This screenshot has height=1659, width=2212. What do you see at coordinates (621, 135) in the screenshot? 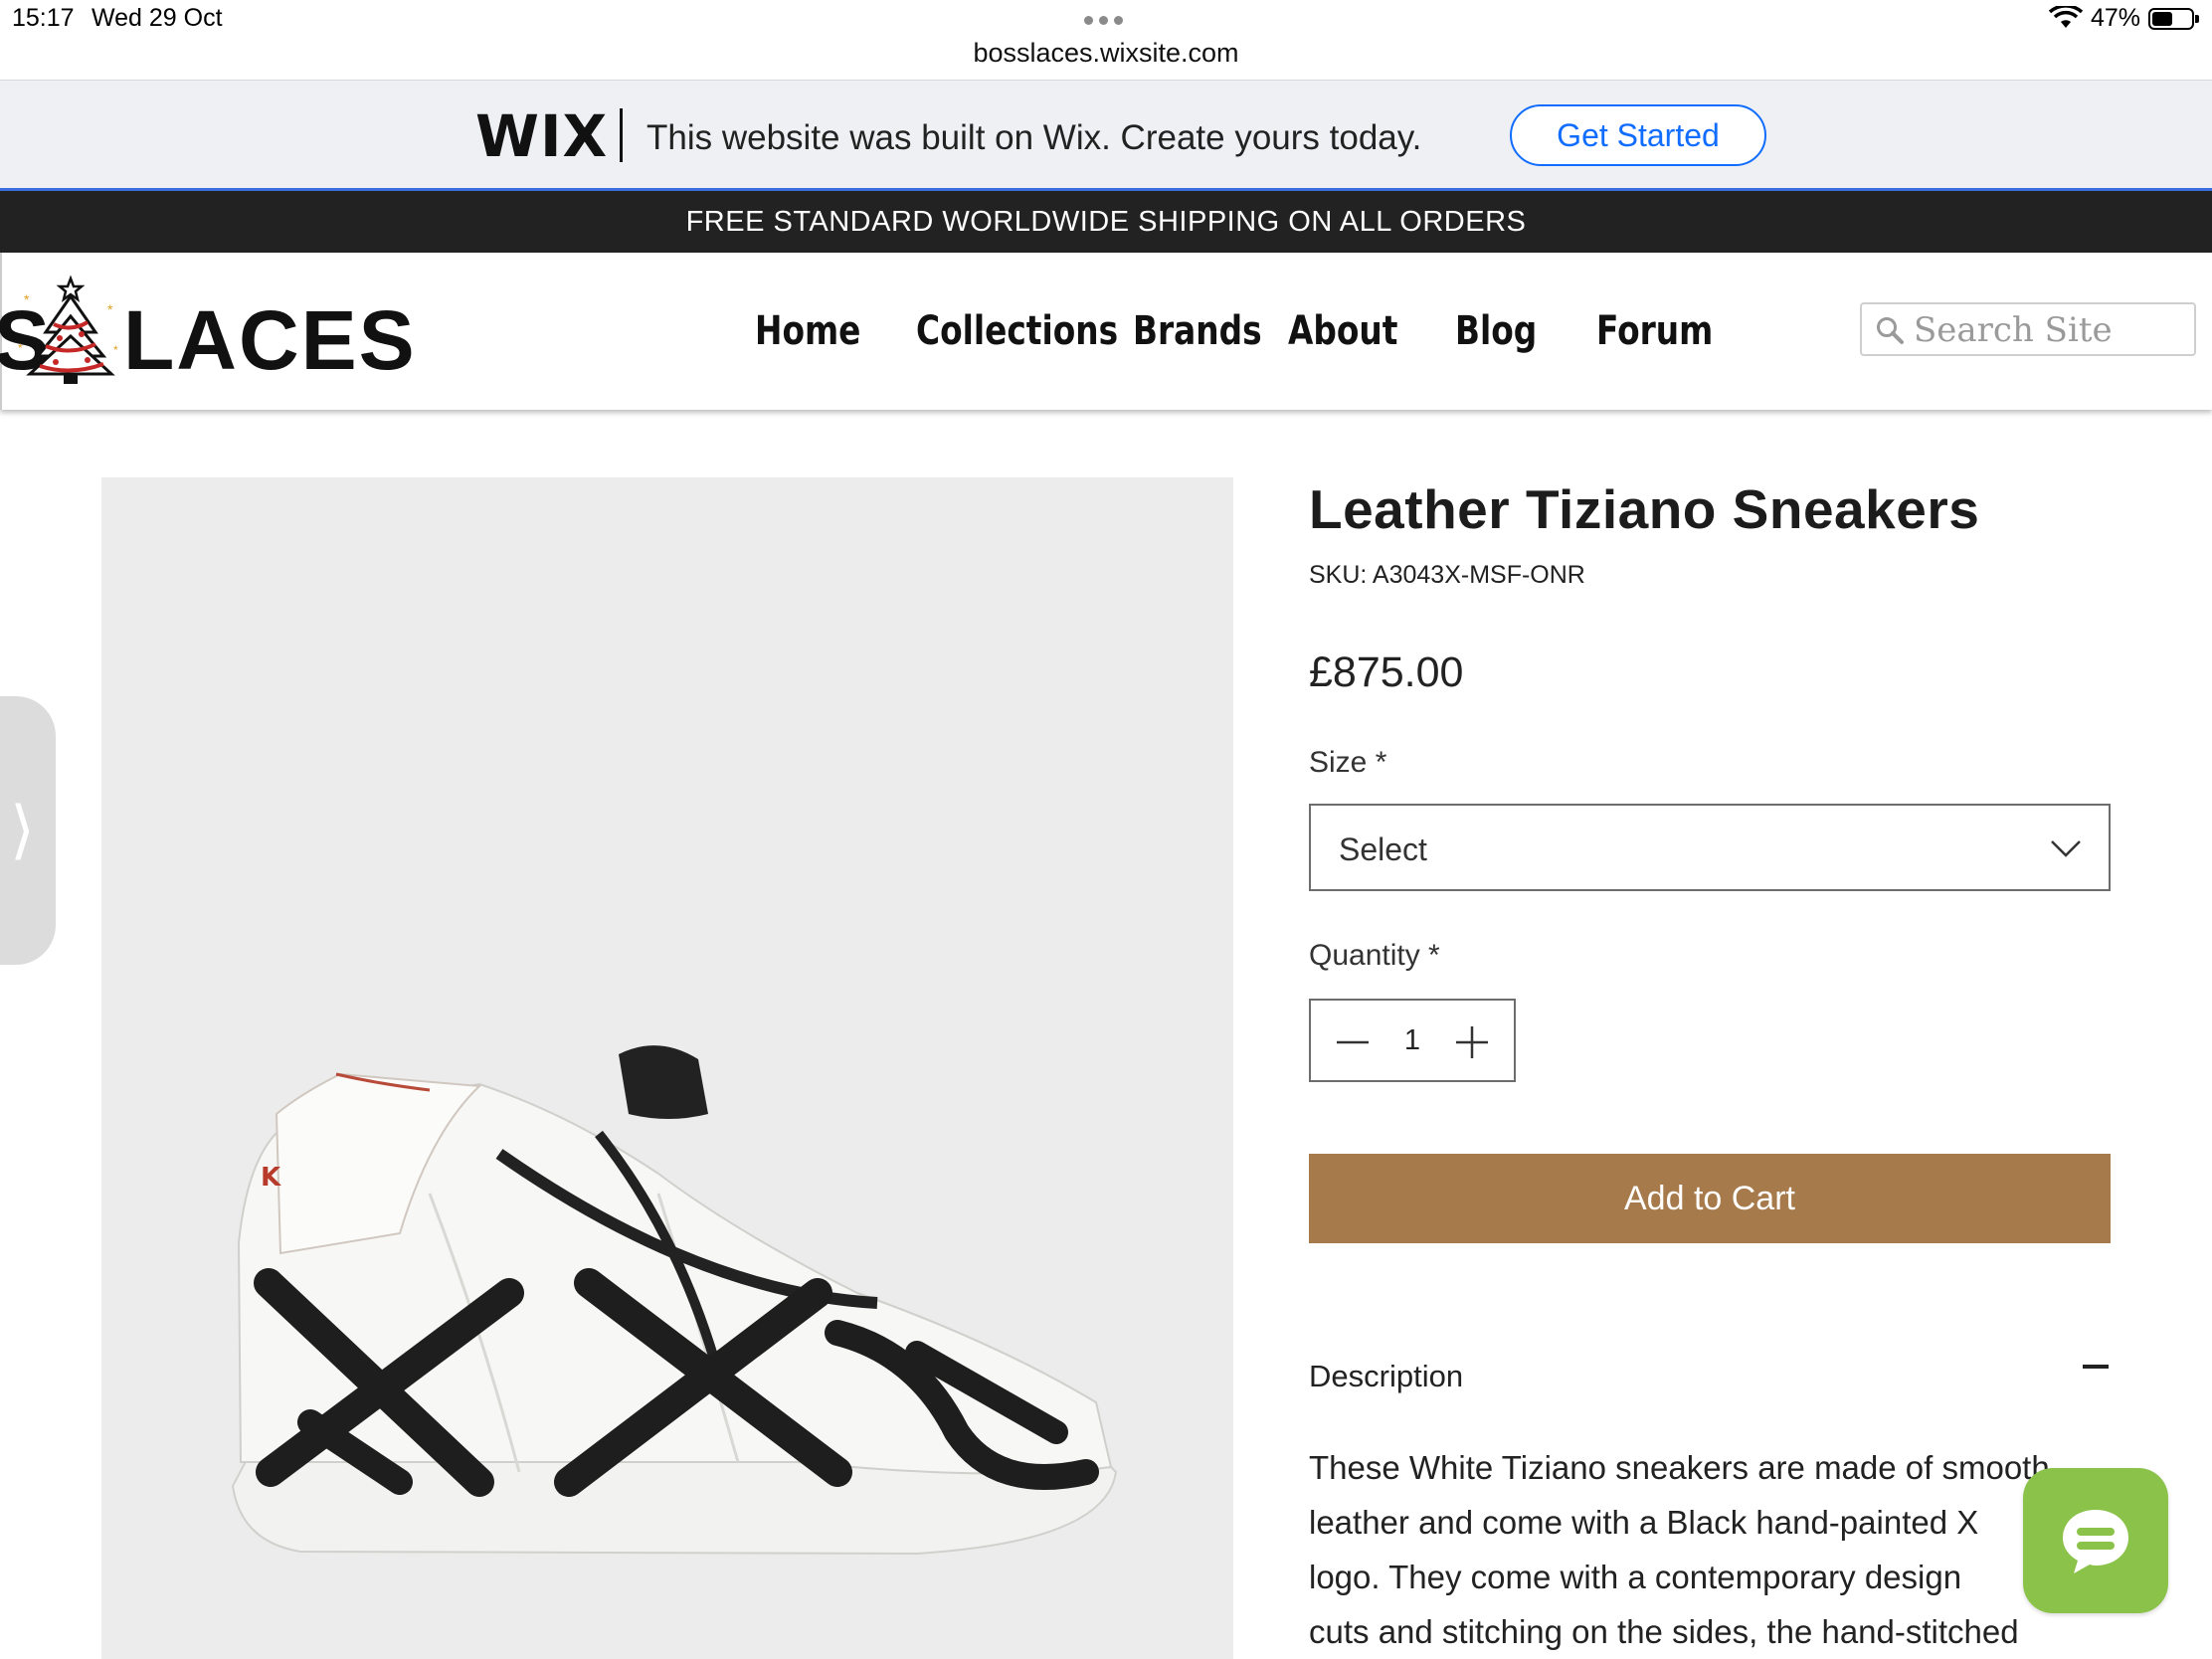
I see `wix-divider` at bounding box center [621, 135].